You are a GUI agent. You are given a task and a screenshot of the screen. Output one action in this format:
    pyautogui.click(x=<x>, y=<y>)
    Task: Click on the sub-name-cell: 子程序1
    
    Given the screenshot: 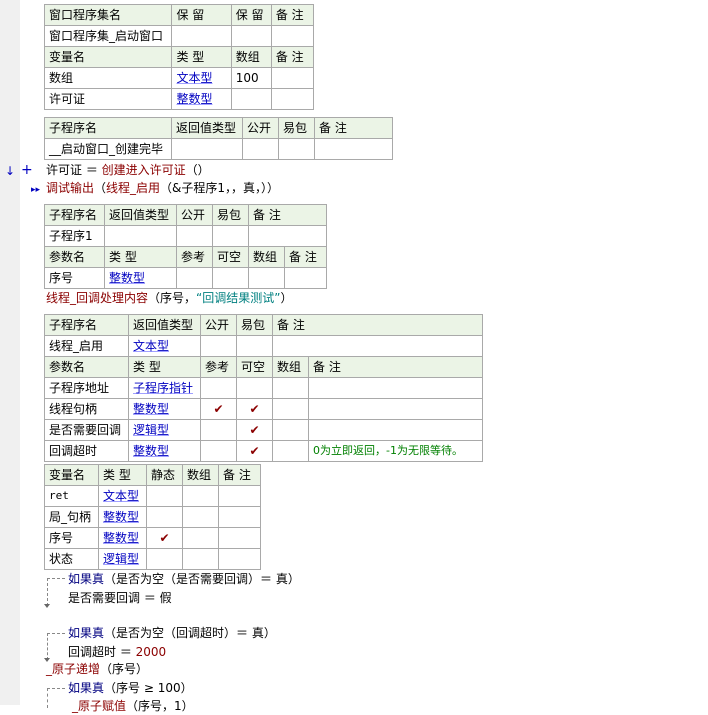 What is the action you would take?
    pyautogui.click(x=74, y=236)
    